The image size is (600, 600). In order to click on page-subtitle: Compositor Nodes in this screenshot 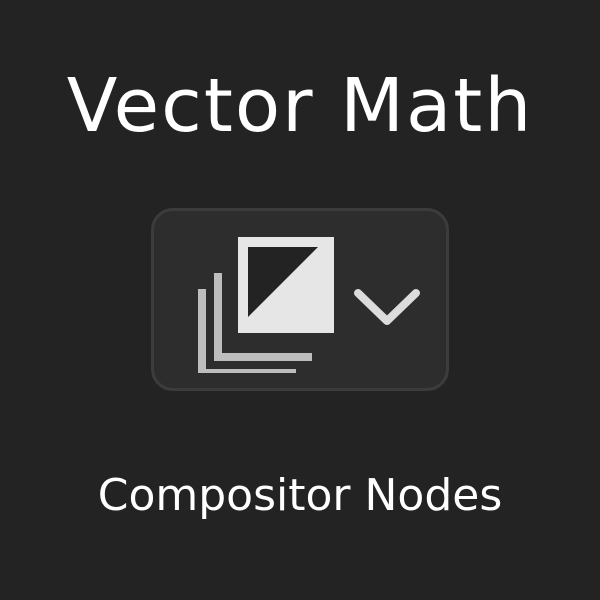, I will do `click(300, 495)`.